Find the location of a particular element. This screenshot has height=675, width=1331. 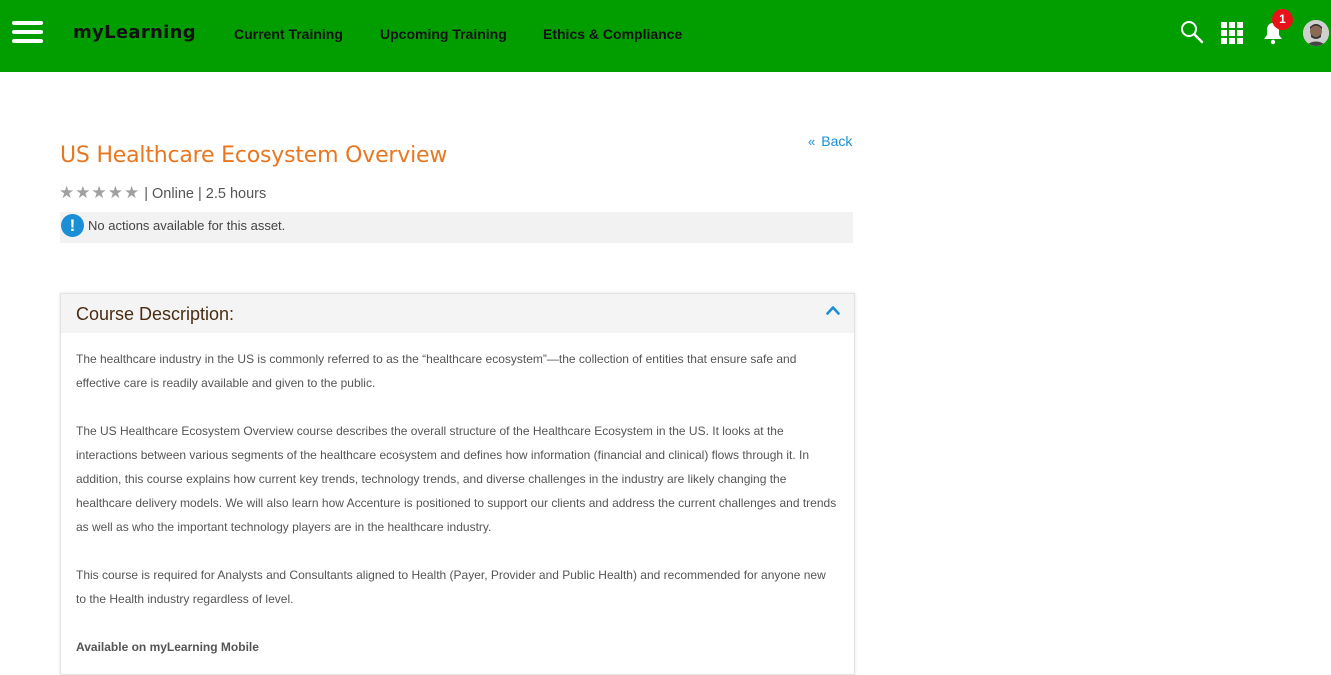

back-label: Back is located at coordinates (837, 141).